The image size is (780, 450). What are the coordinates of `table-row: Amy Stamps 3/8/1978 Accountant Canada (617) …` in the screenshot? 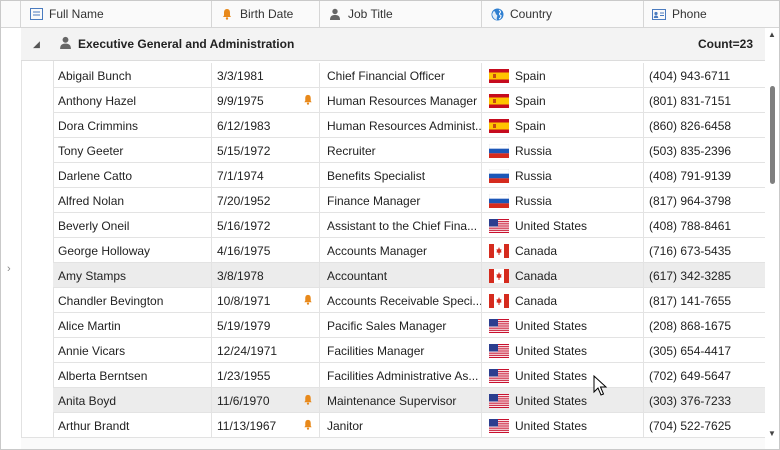 It's located at (409, 275).